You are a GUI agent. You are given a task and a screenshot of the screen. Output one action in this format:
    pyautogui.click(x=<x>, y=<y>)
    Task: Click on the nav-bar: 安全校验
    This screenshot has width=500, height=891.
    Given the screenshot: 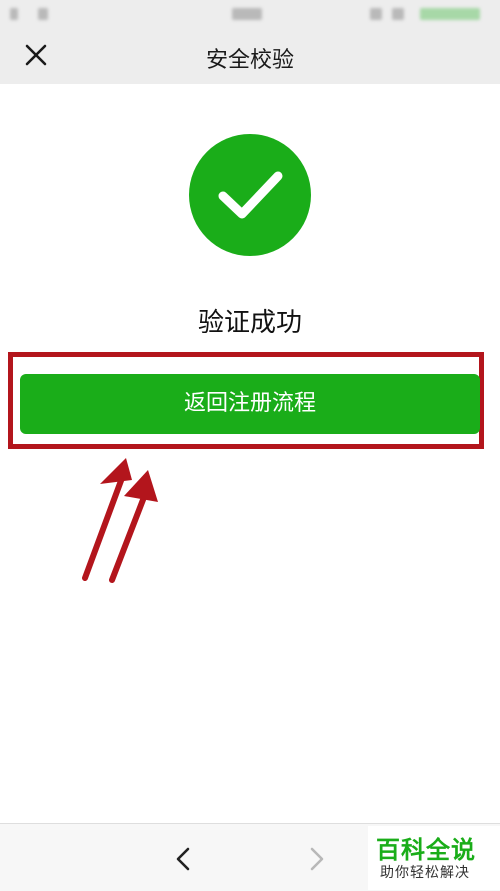 What is the action you would take?
    pyautogui.click(x=250, y=56)
    